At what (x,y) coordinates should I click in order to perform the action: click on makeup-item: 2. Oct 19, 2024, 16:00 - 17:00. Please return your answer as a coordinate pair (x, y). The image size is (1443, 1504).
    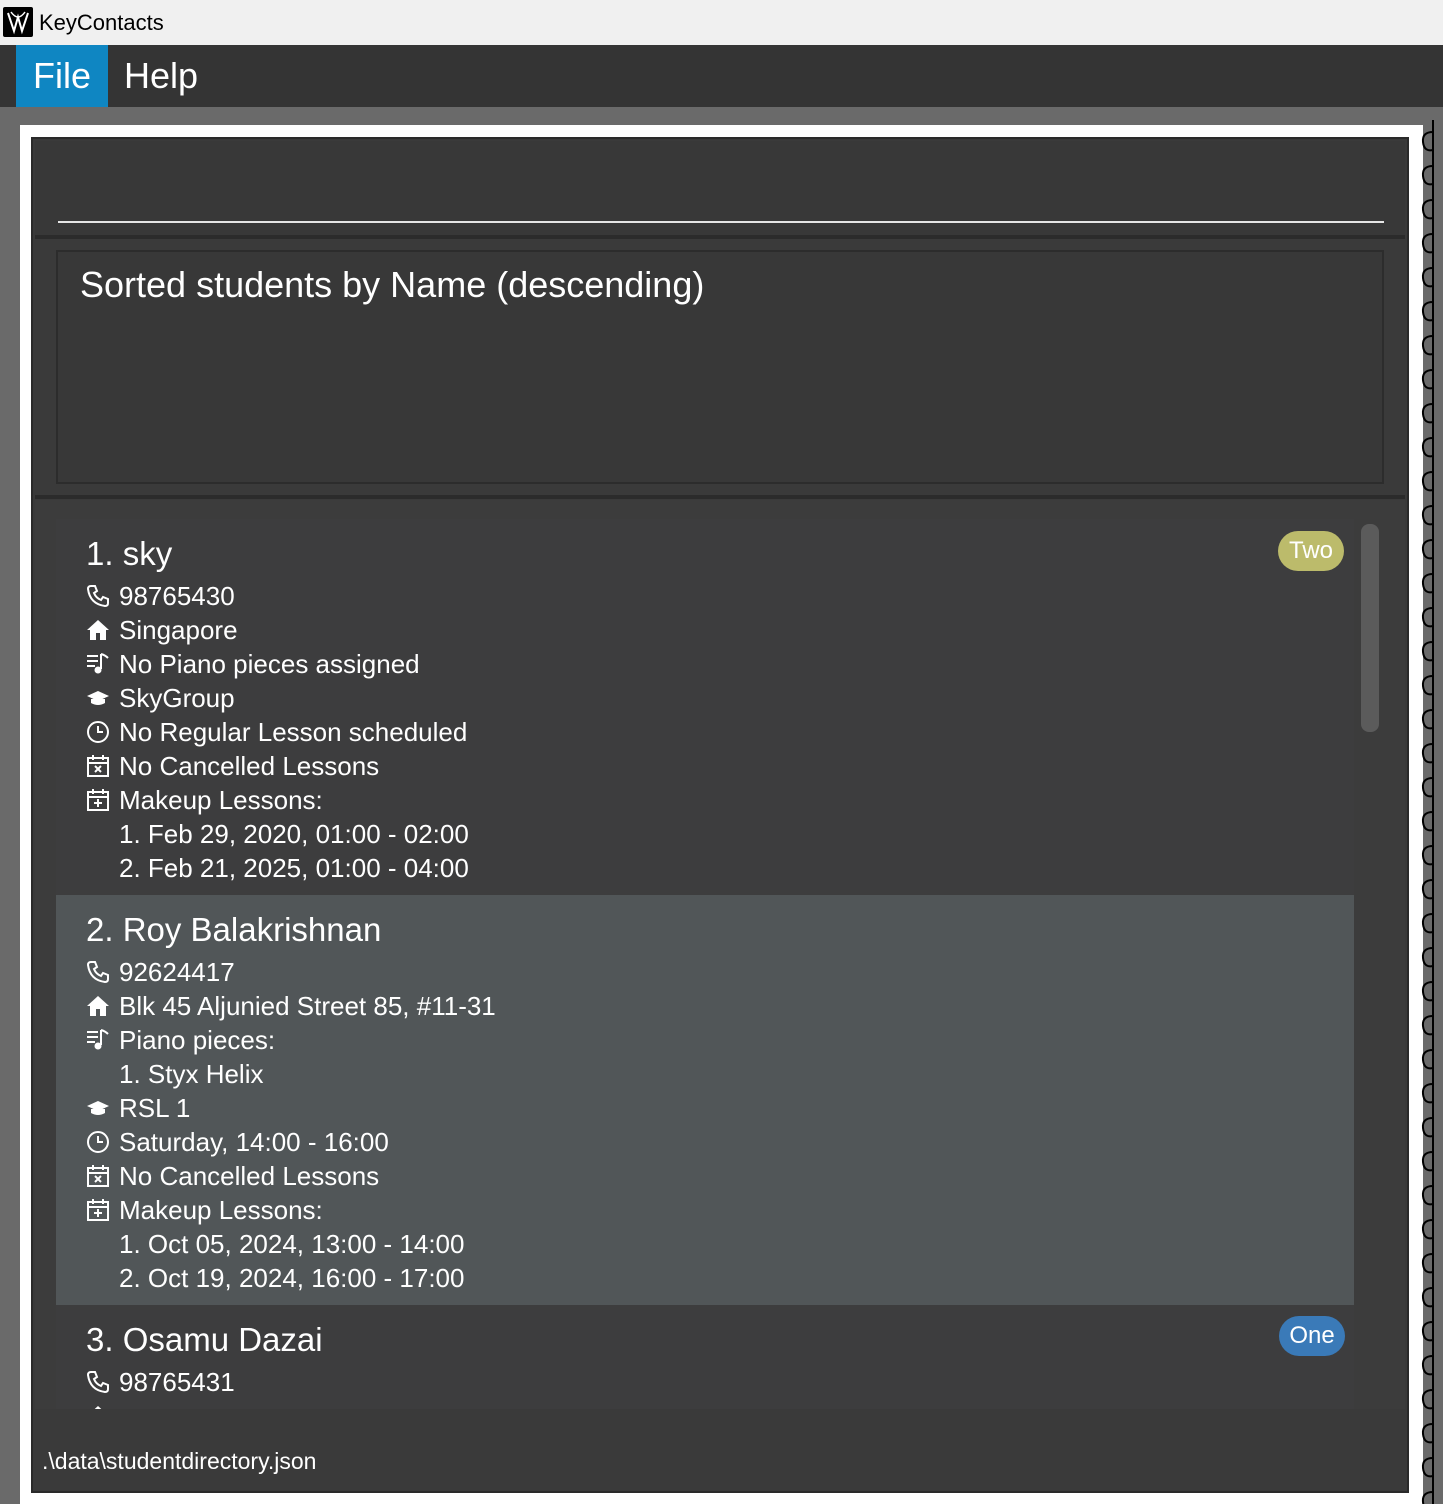
    Looking at the image, I should click on (292, 1278).